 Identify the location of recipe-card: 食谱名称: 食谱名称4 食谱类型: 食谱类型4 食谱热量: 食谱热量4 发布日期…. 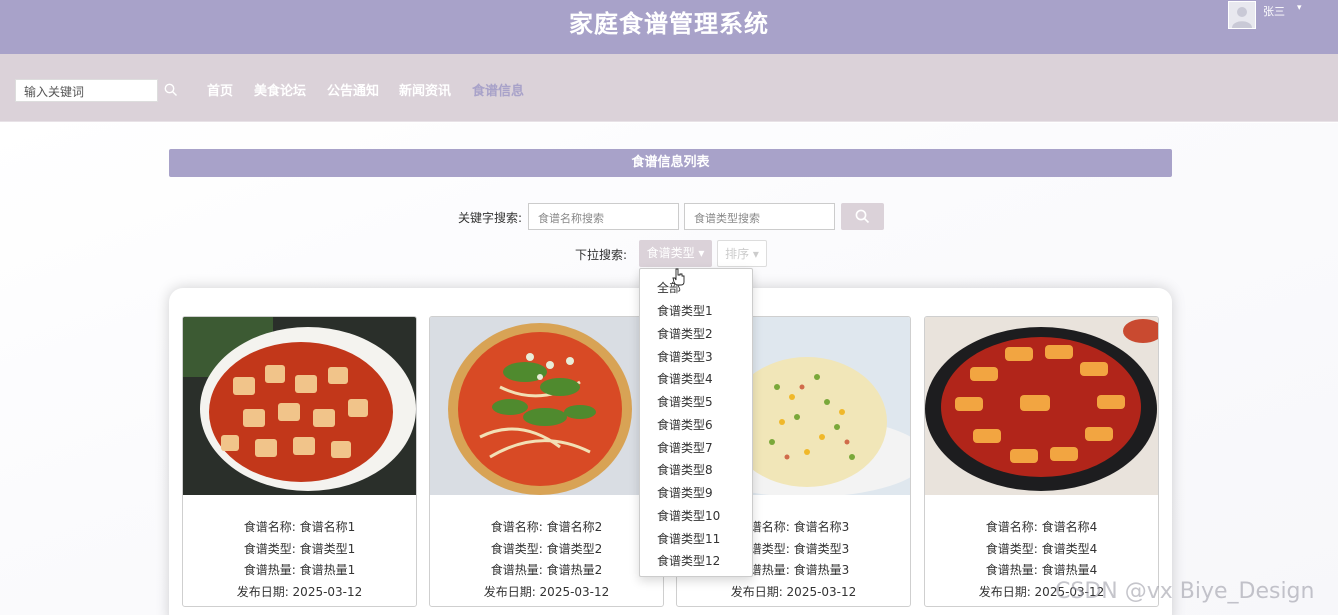
(1041, 461).